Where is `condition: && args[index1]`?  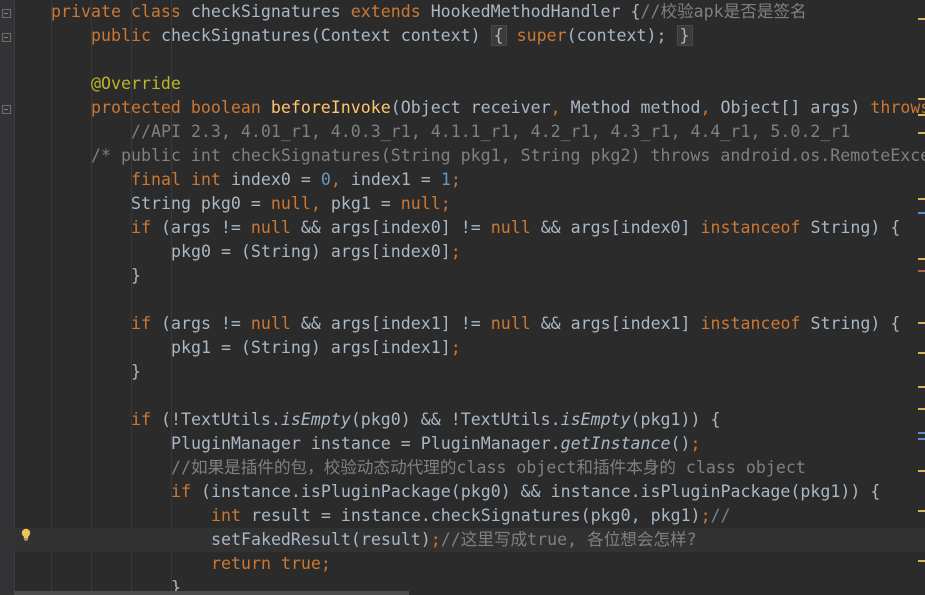 condition: && args[index1] is located at coordinates (615, 323).